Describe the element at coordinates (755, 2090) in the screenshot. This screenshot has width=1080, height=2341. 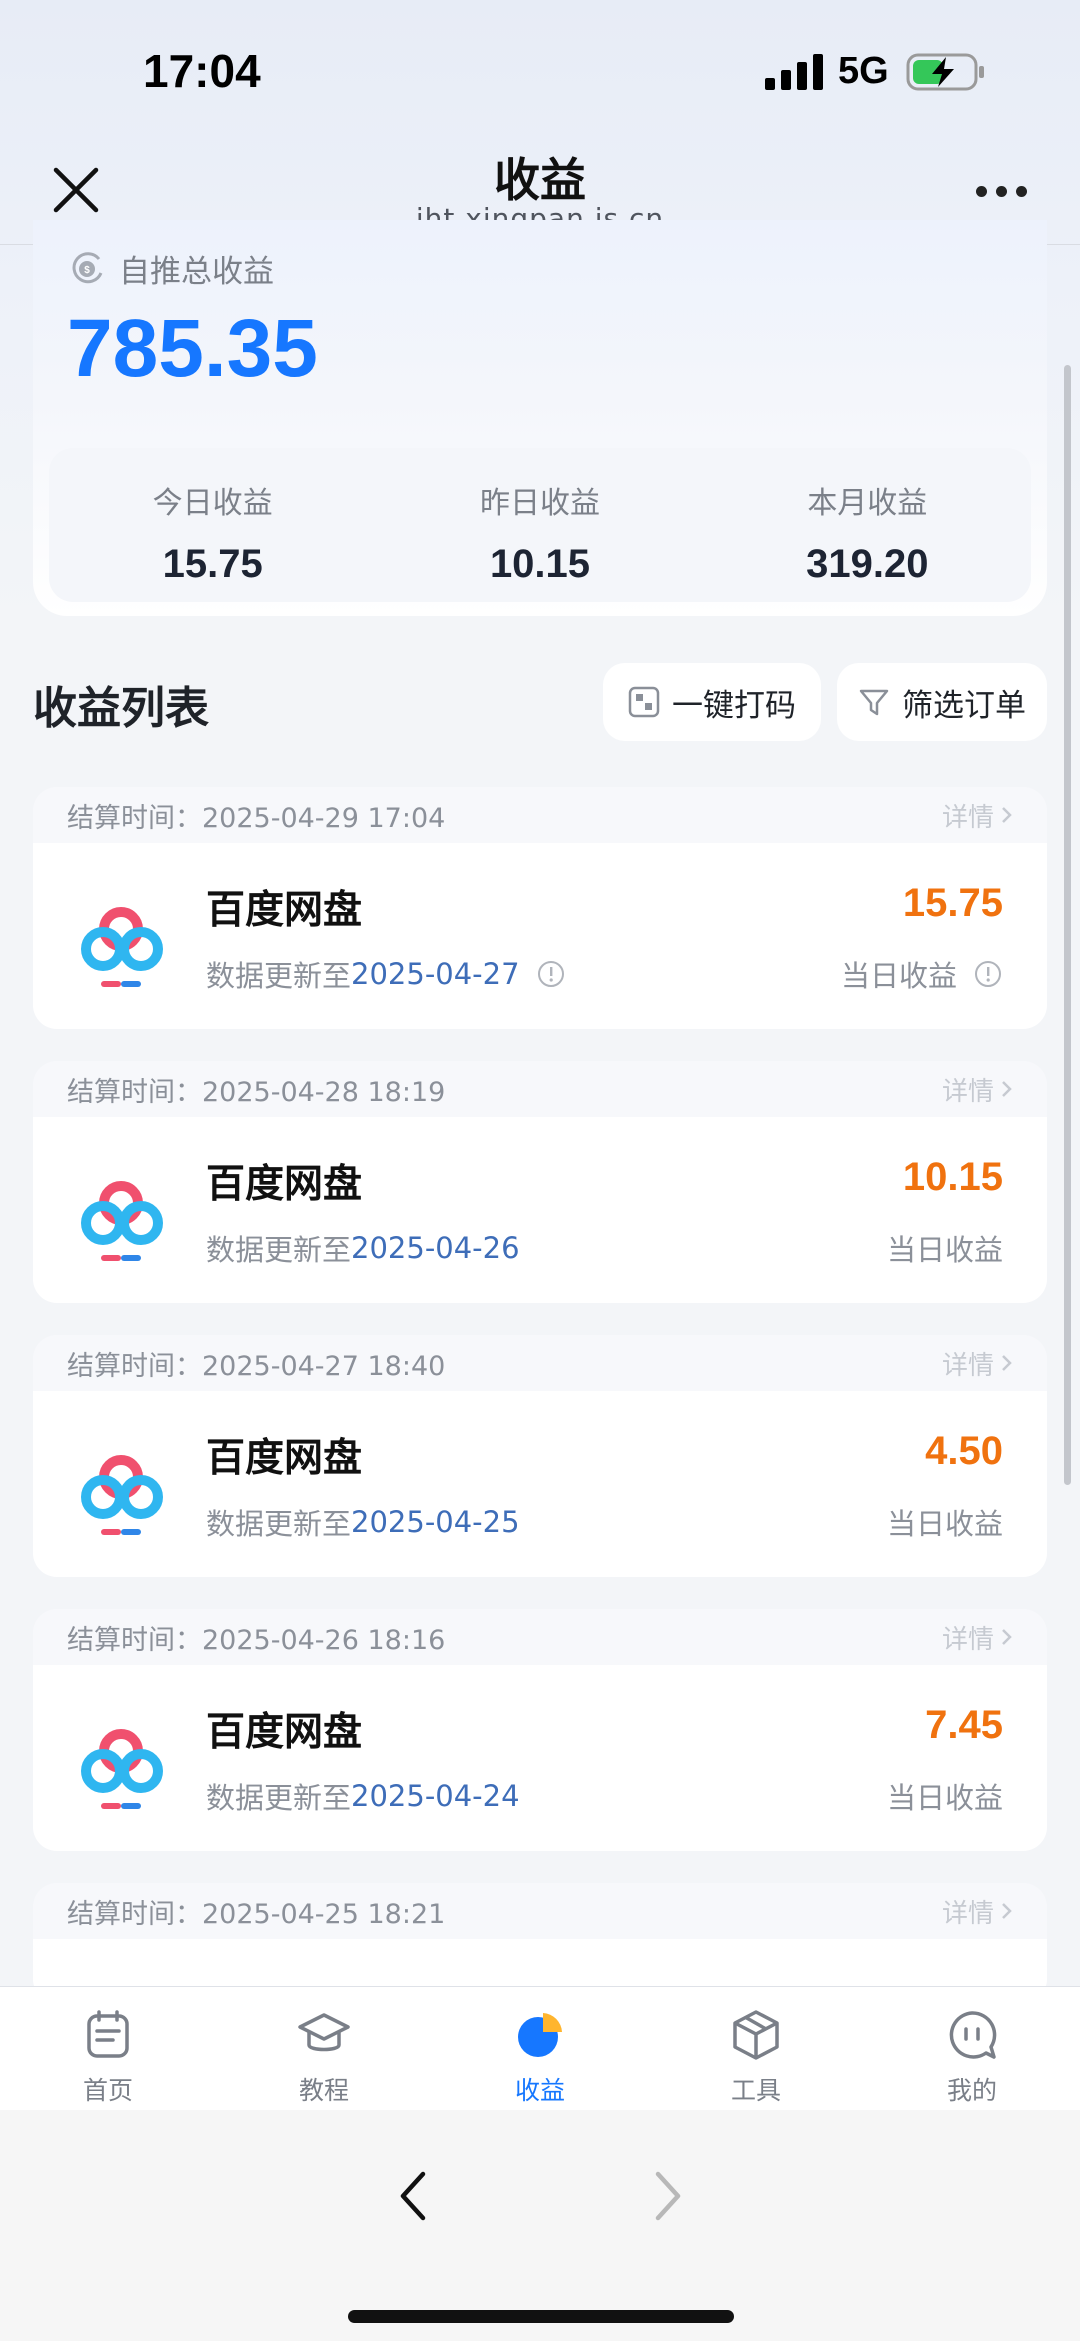
I see `tab-label: 工具` at that location.